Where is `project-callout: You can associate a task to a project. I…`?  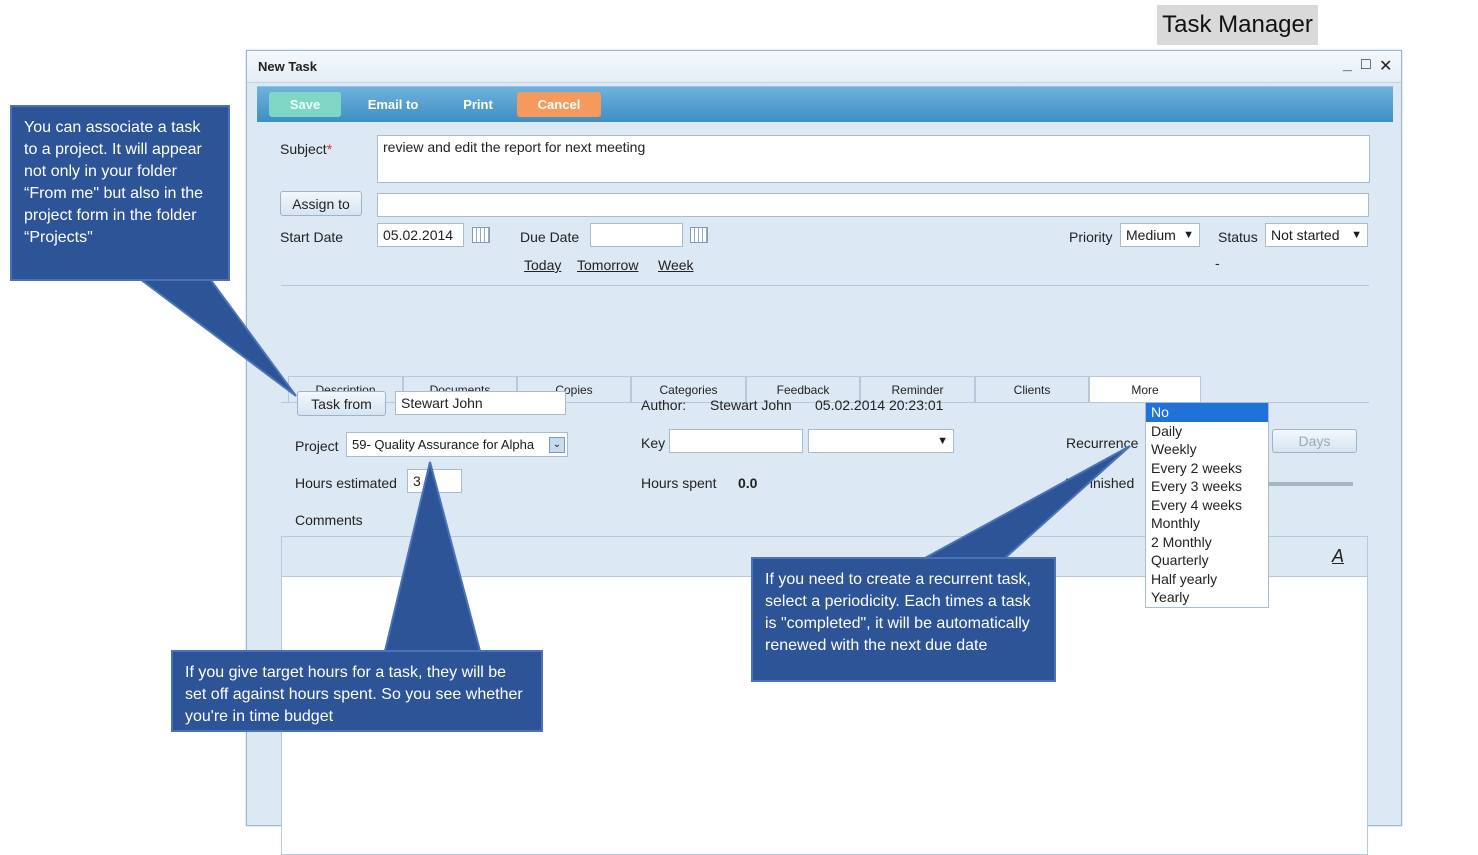 project-callout: You can associate a task to a project. I… is located at coordinates (120, 193).